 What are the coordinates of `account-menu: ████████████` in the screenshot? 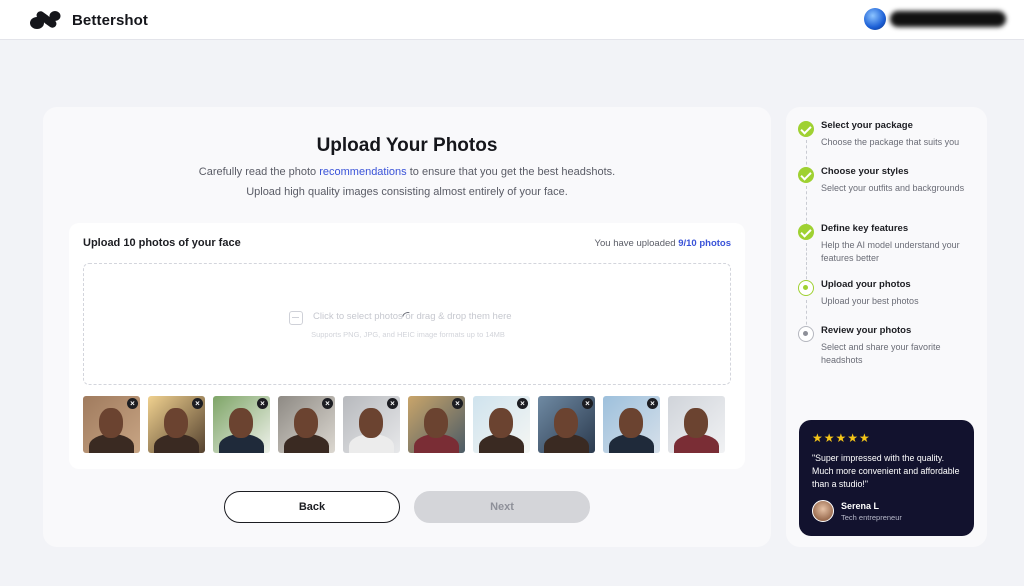 It's located at (935, 19).